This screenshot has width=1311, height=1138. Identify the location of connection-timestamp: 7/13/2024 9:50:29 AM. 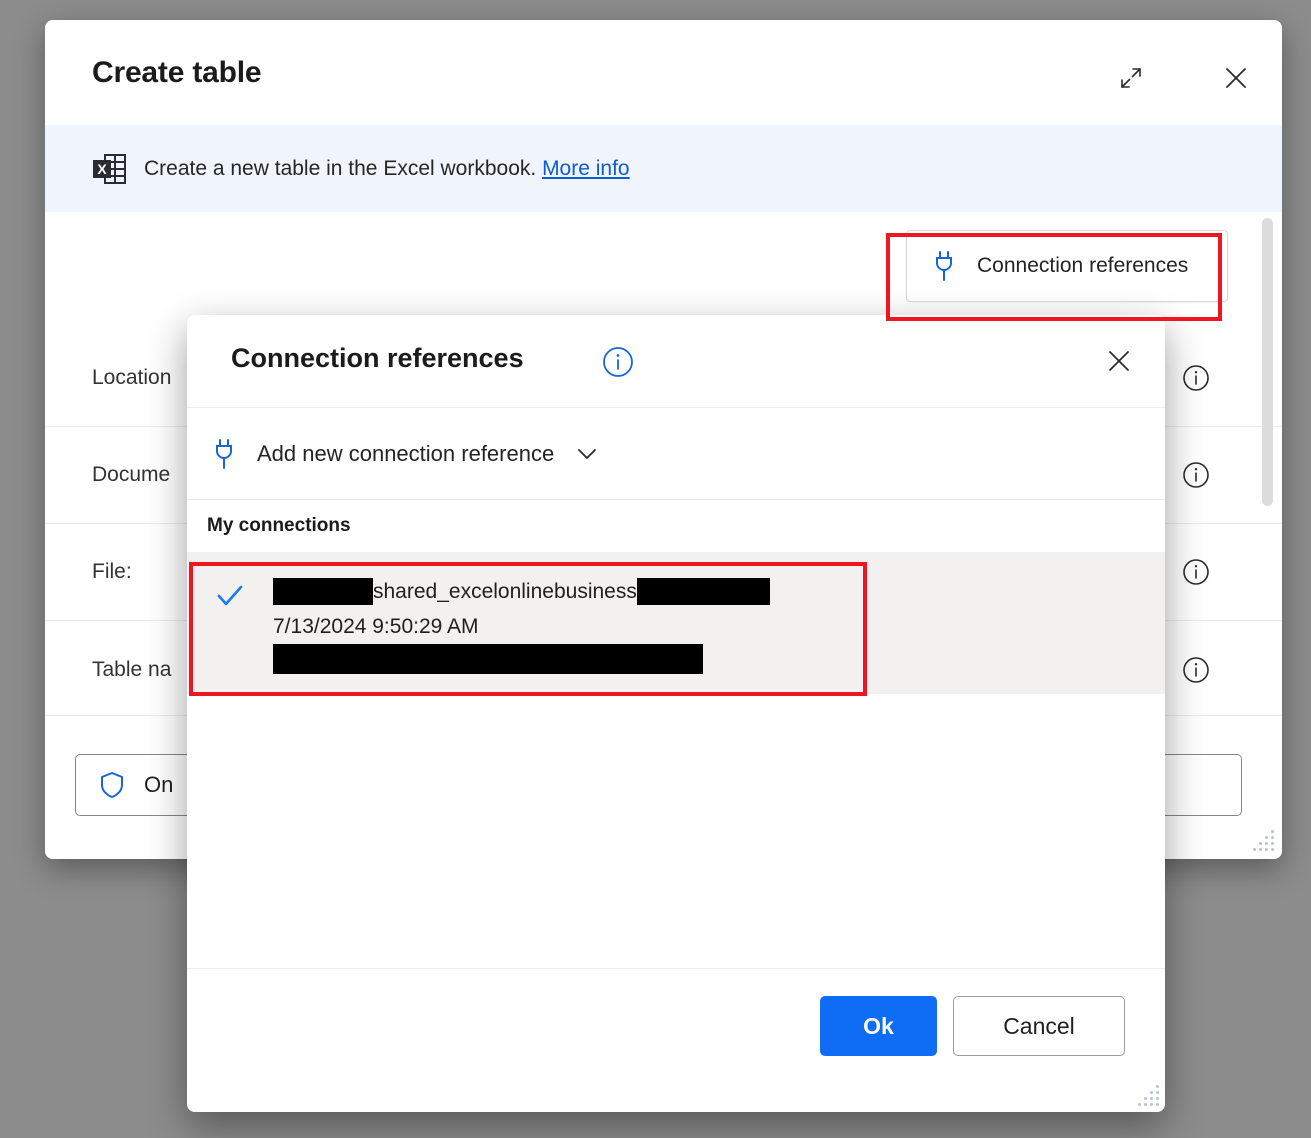
(376, 626).